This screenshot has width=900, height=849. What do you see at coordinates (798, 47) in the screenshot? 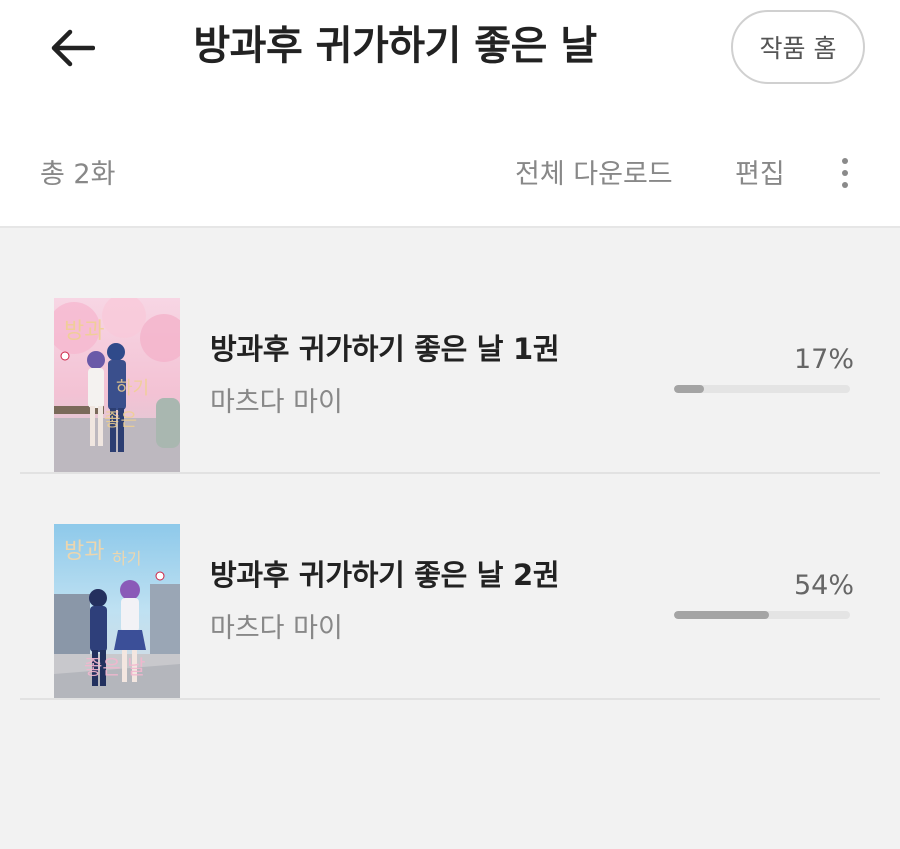
I see `series-home-button: 작품 홈` at bounding box center [798, 47].